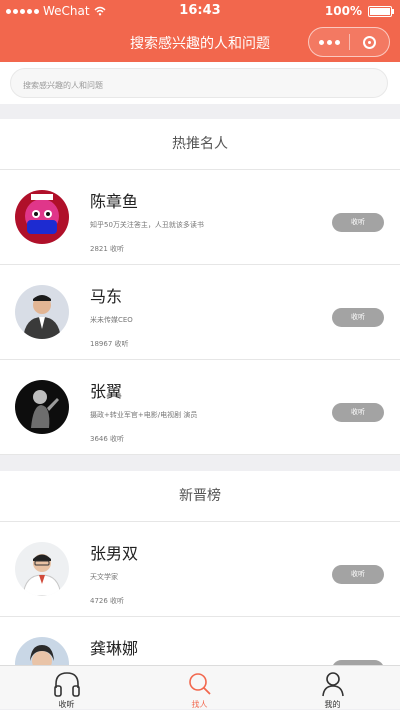  I want to click on person-name: 张翼, so click(106, 391).